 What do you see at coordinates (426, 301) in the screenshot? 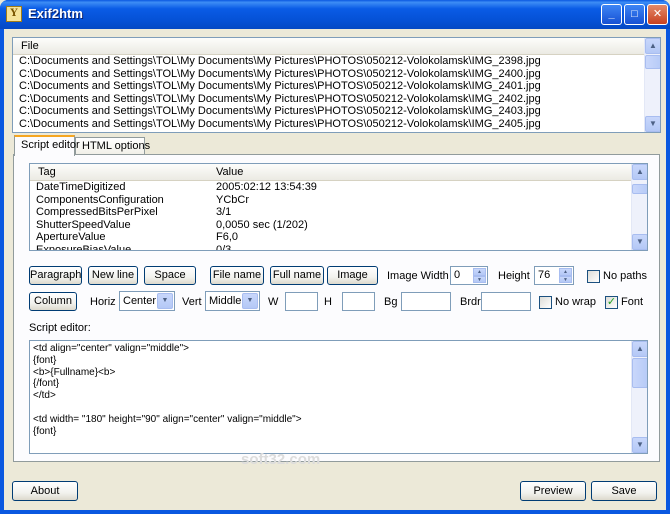
I see `bg-field` at bounding box center [426, 301].